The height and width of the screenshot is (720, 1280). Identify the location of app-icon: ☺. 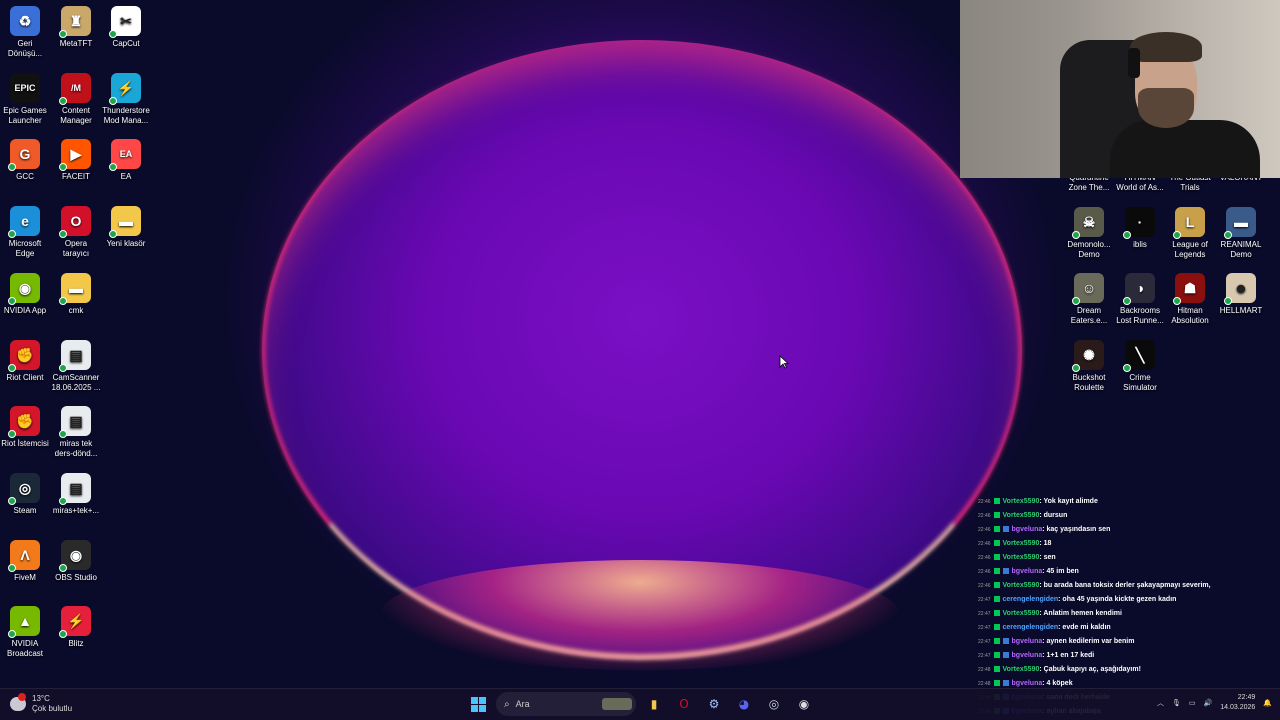
(1088, 289).